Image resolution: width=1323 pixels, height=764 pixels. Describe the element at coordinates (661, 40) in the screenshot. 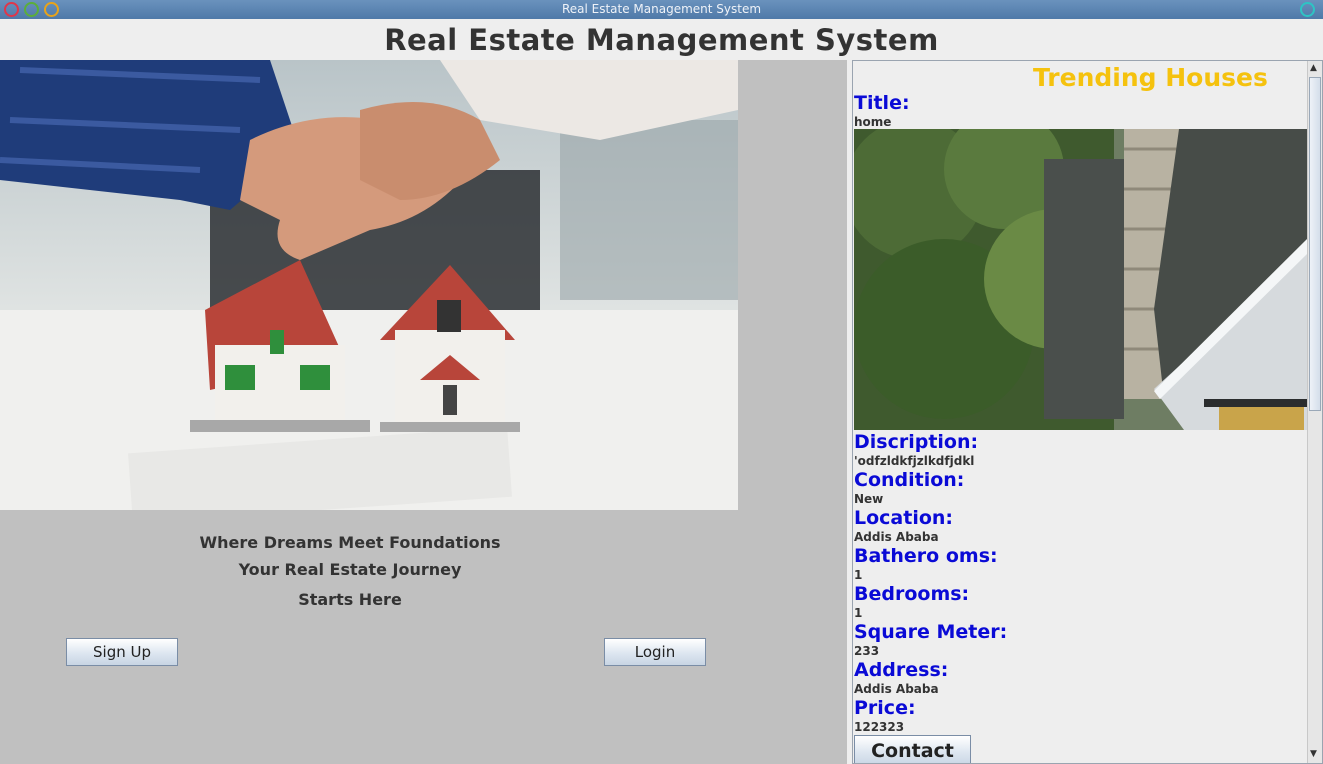

I see `app-heading: Real Estate Management System` at that location.